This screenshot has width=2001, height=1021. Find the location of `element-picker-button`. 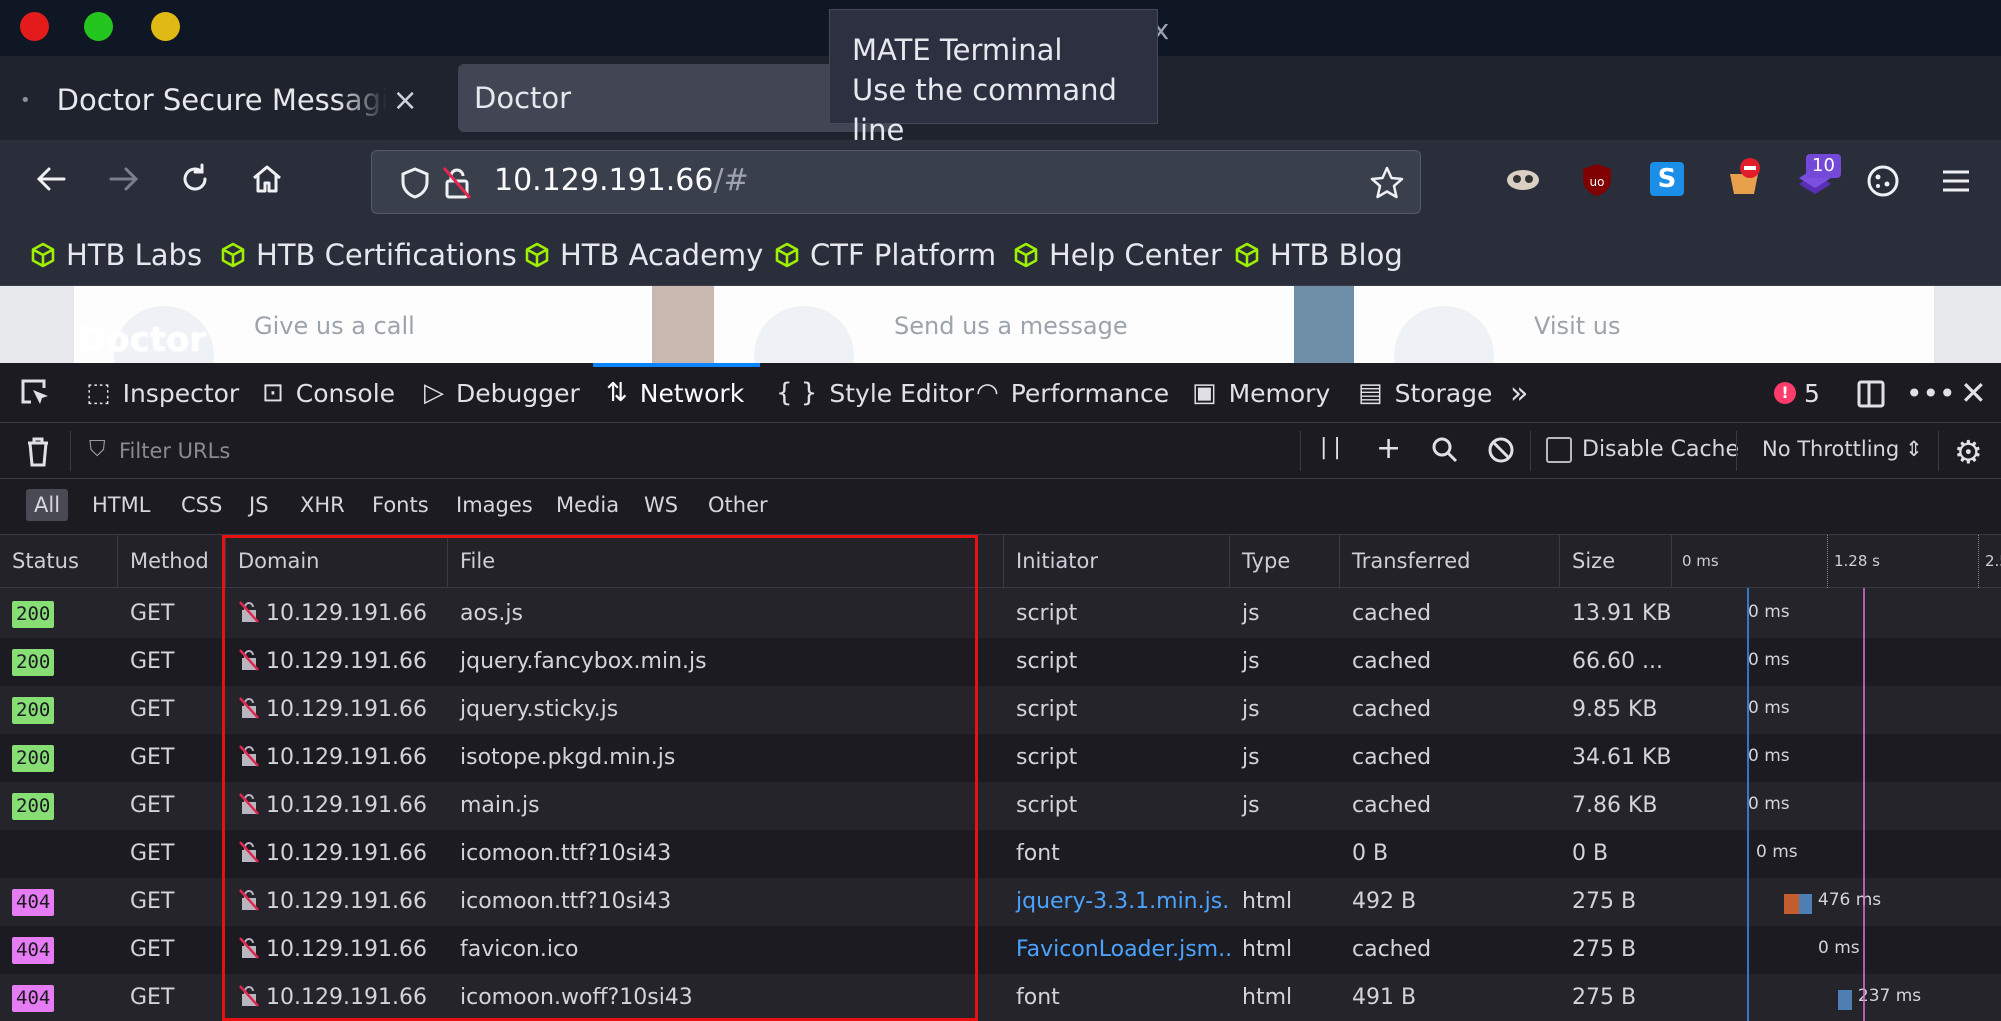

element-picker-button is located at coordinates (35, 393).